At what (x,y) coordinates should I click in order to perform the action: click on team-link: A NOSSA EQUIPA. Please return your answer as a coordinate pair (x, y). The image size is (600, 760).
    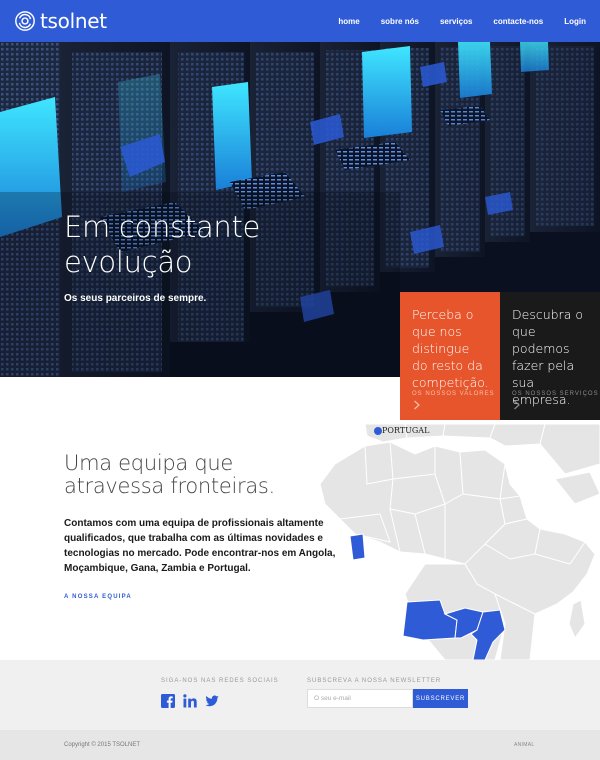
    Looking at the image, I should click on (98, 597).